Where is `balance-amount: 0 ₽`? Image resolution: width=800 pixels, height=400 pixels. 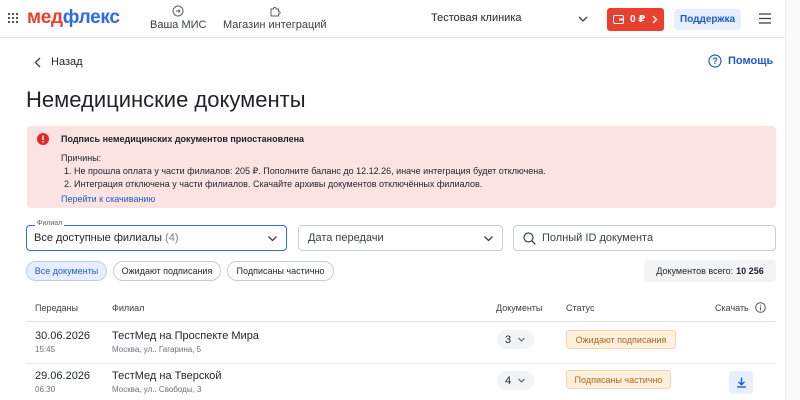 balance-amount: 0 ₽ is located at coordinates (638, 19).